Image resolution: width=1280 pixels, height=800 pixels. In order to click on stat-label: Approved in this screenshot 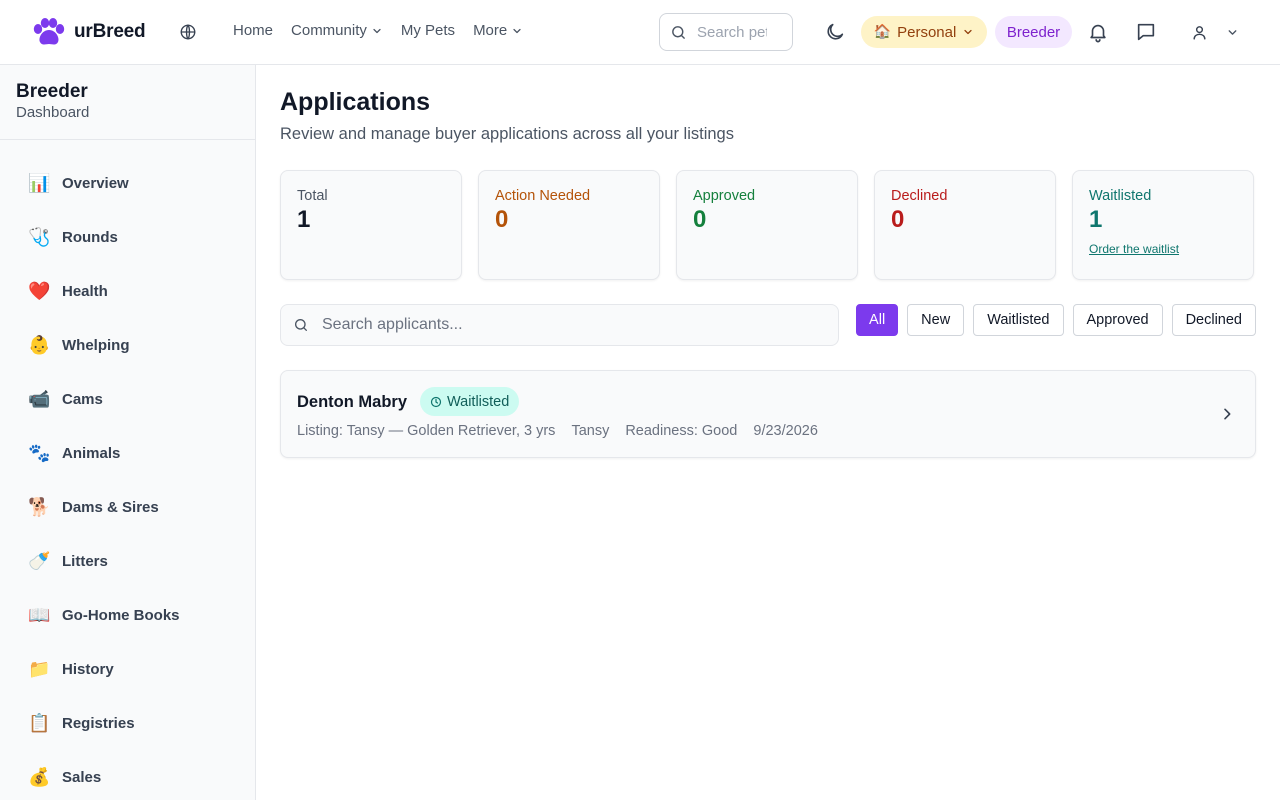, I will do `click(724, 196)`.